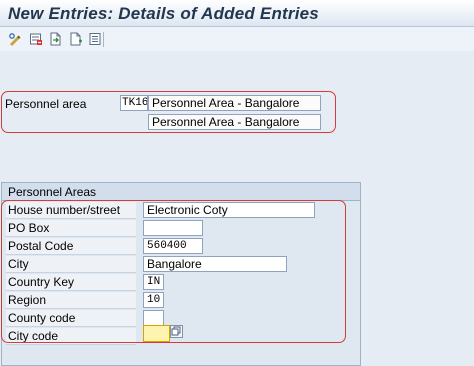 Image resolution: width=474 pixels, height=366 pixels. I want to click on group-header: Personnel Areas, so click(181, 192).